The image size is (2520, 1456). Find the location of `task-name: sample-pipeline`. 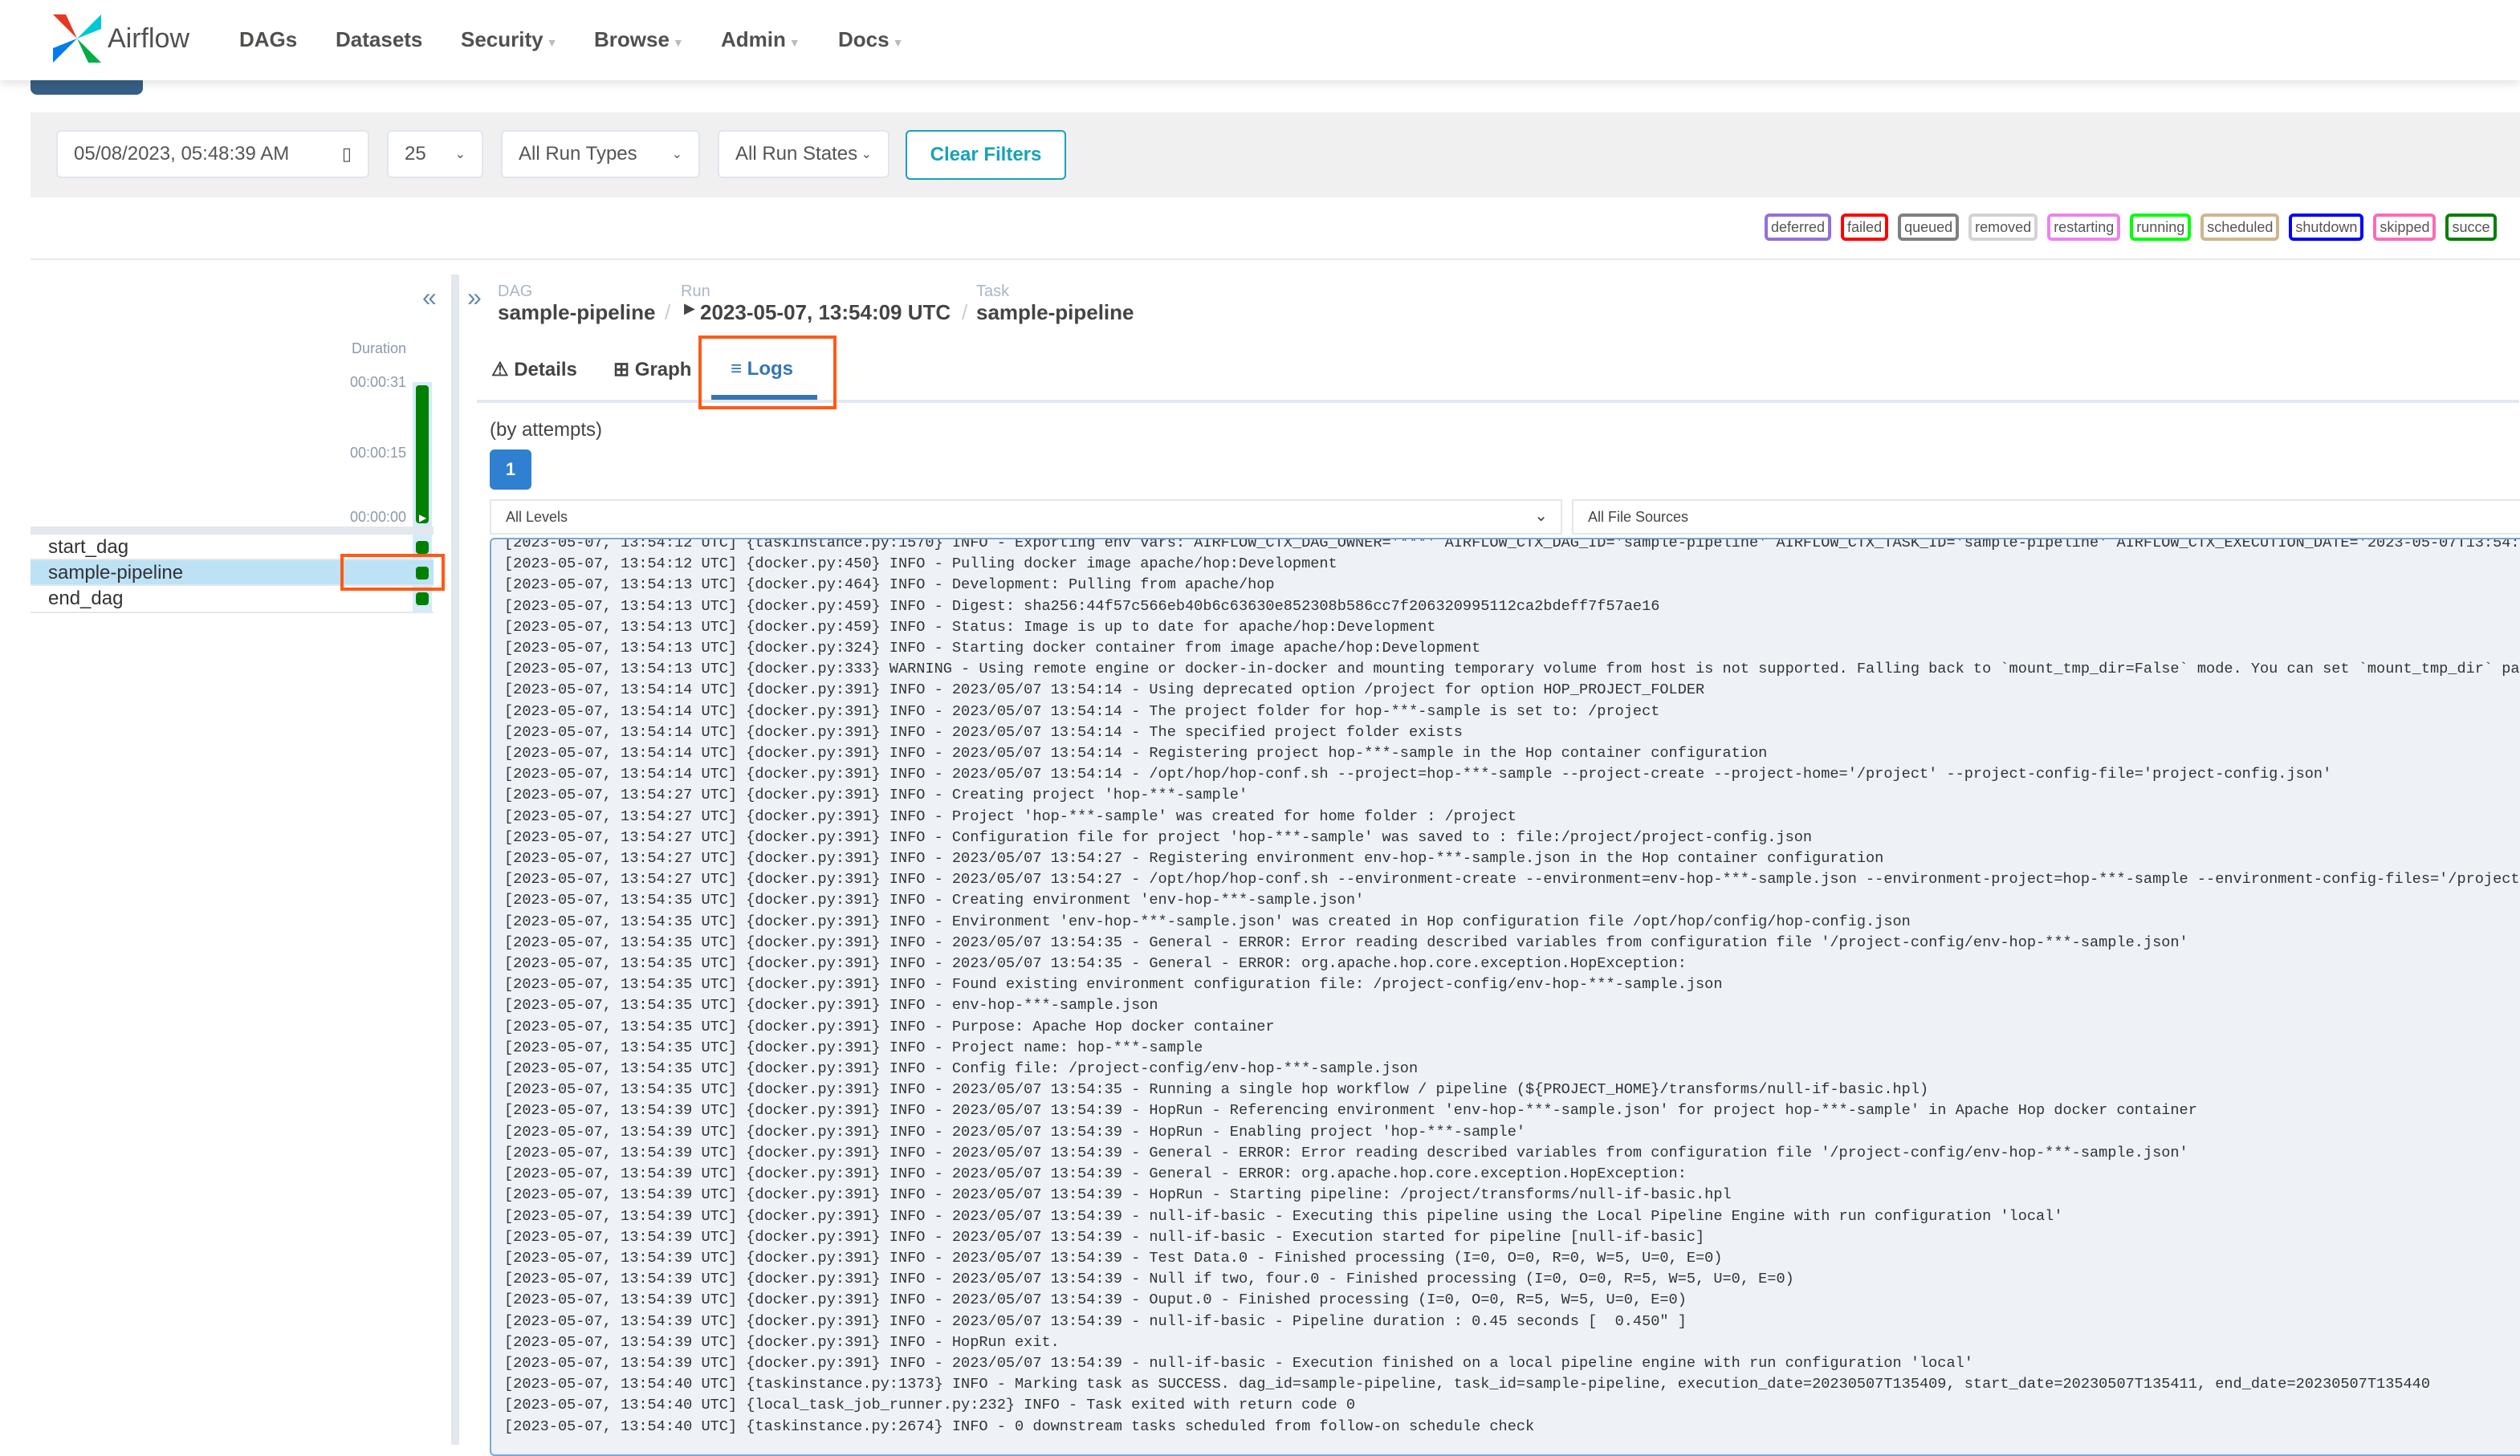

task-name: sample-pipeline is located at coordinates (116, 573).